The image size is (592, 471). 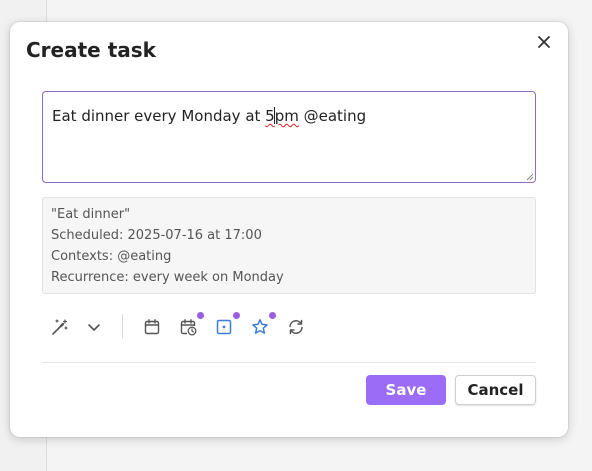 What do you see at coordinates (91, 214) in the screenshot?
I see `preview-title-line: "Eat dinner"` at bounding box center [91, 214].